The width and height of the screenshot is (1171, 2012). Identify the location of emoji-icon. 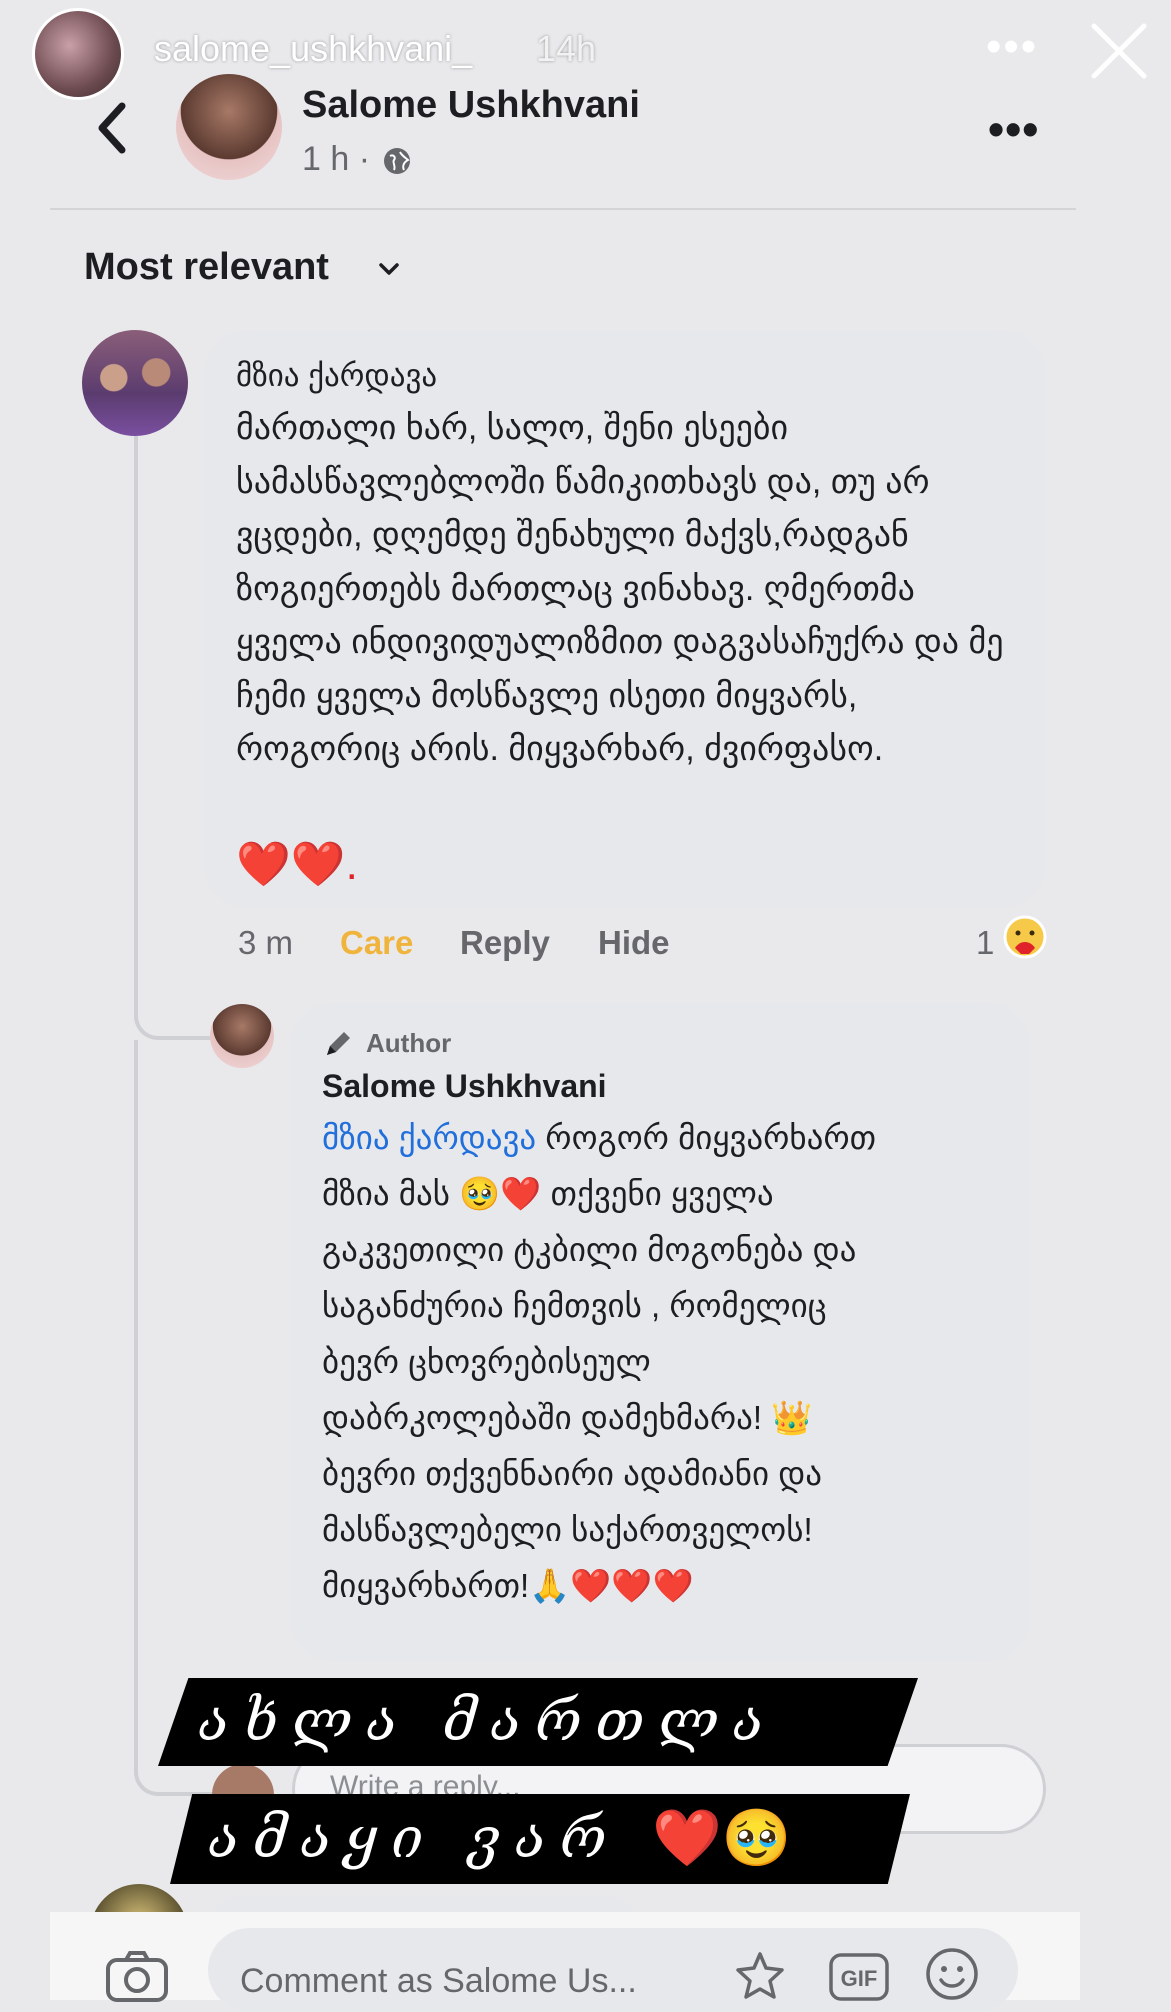
(952, 1974).